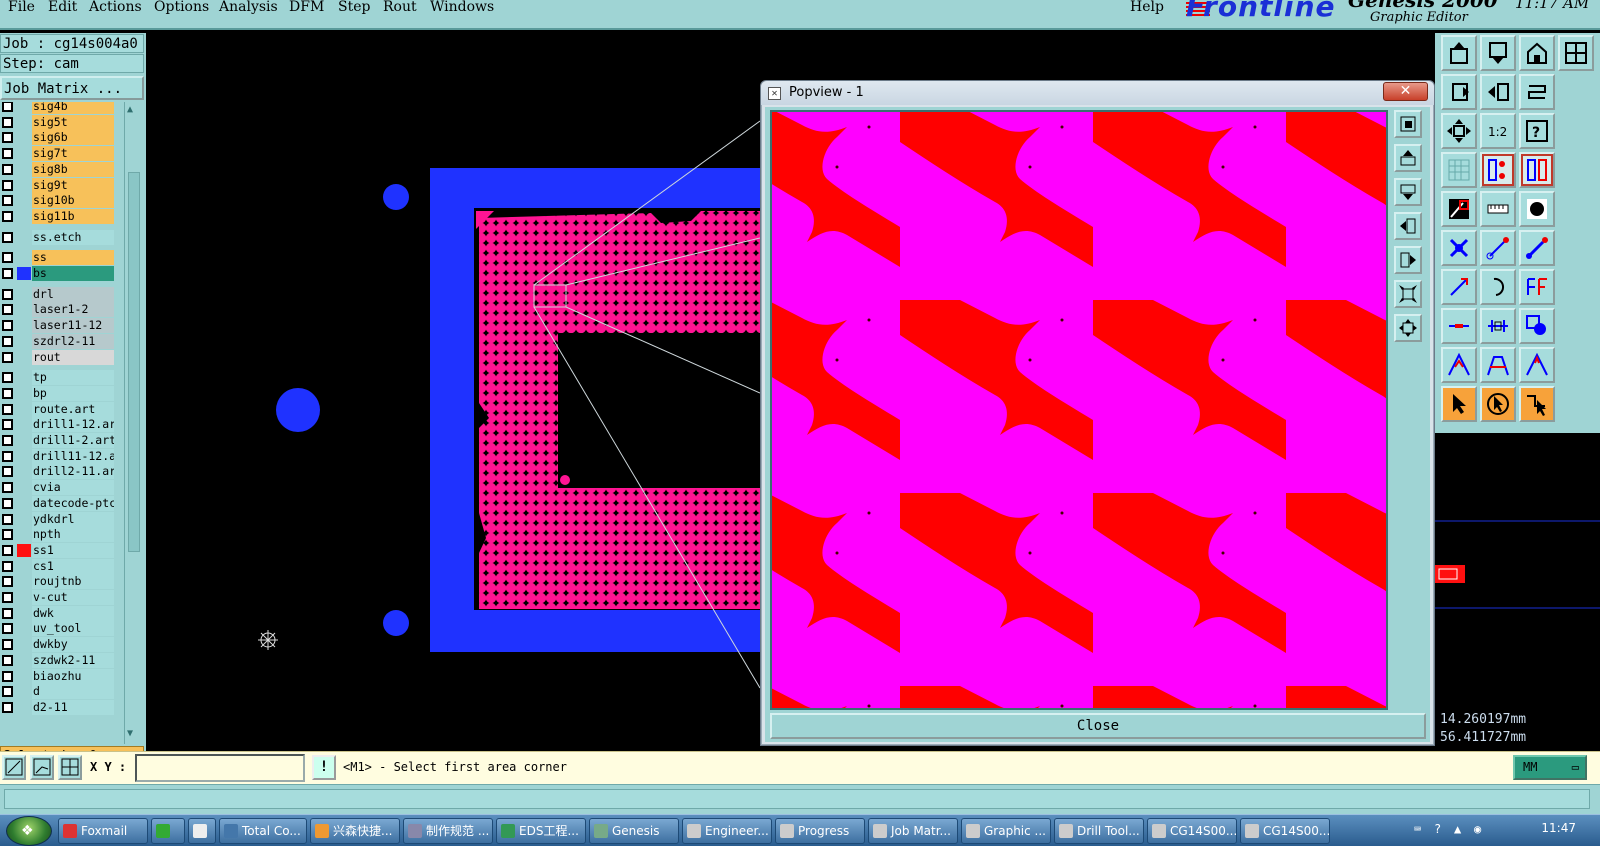 The height and width of the screenshot is (846, 1600). I want to click on rt-route-icon, so click(1537, 365).